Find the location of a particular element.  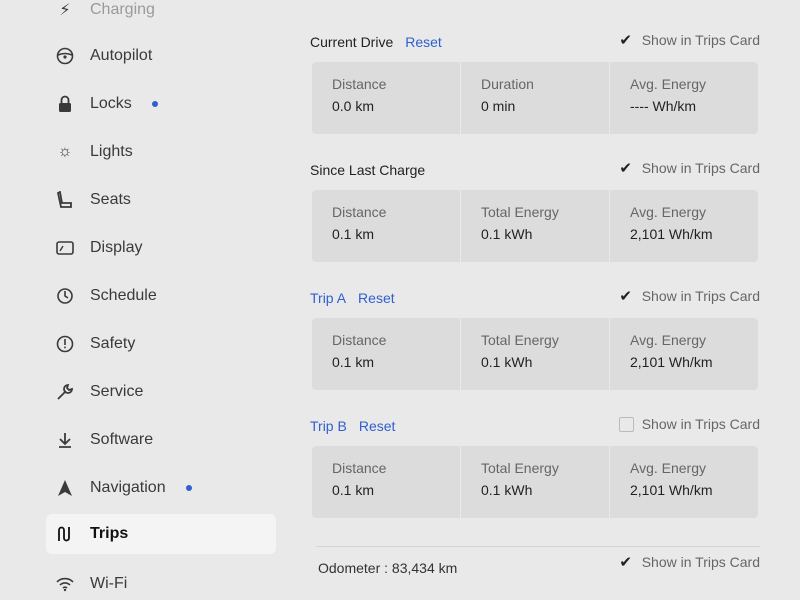

trip-b-show-toggle: Show in Trips Card is located at coordinates (689, 424).